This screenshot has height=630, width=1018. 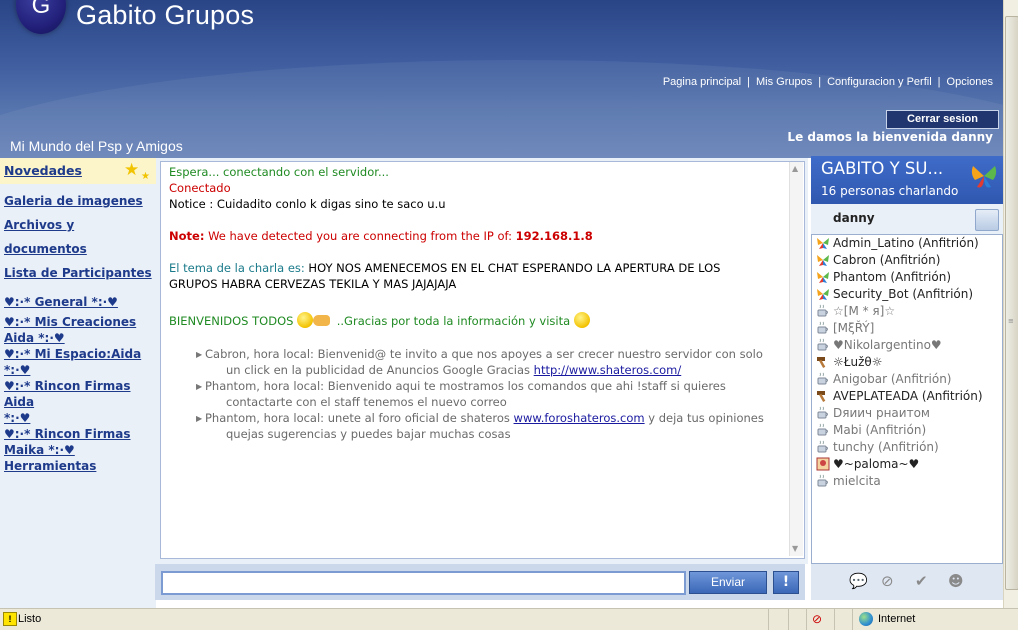 I want to click on user-item: Phantom (Anfitrión), so click(x=908, y=277).